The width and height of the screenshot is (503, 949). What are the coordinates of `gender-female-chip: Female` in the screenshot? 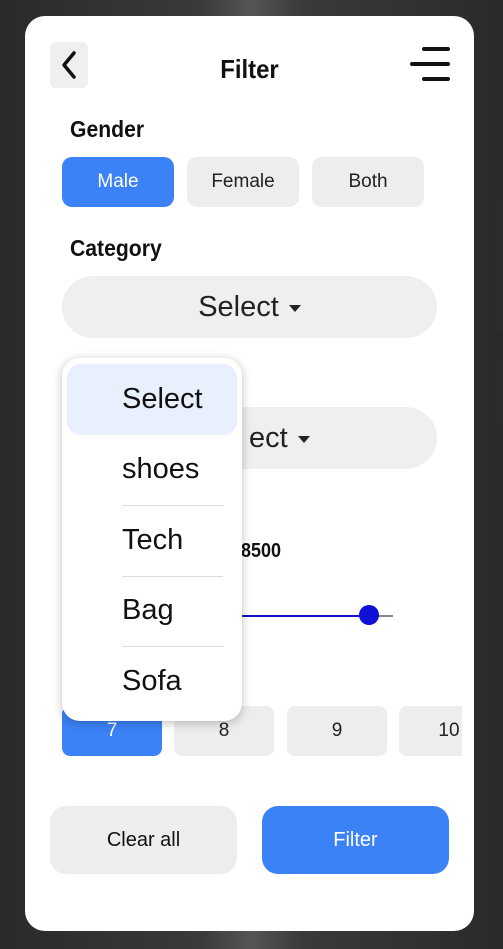 It's located at (243, 182).